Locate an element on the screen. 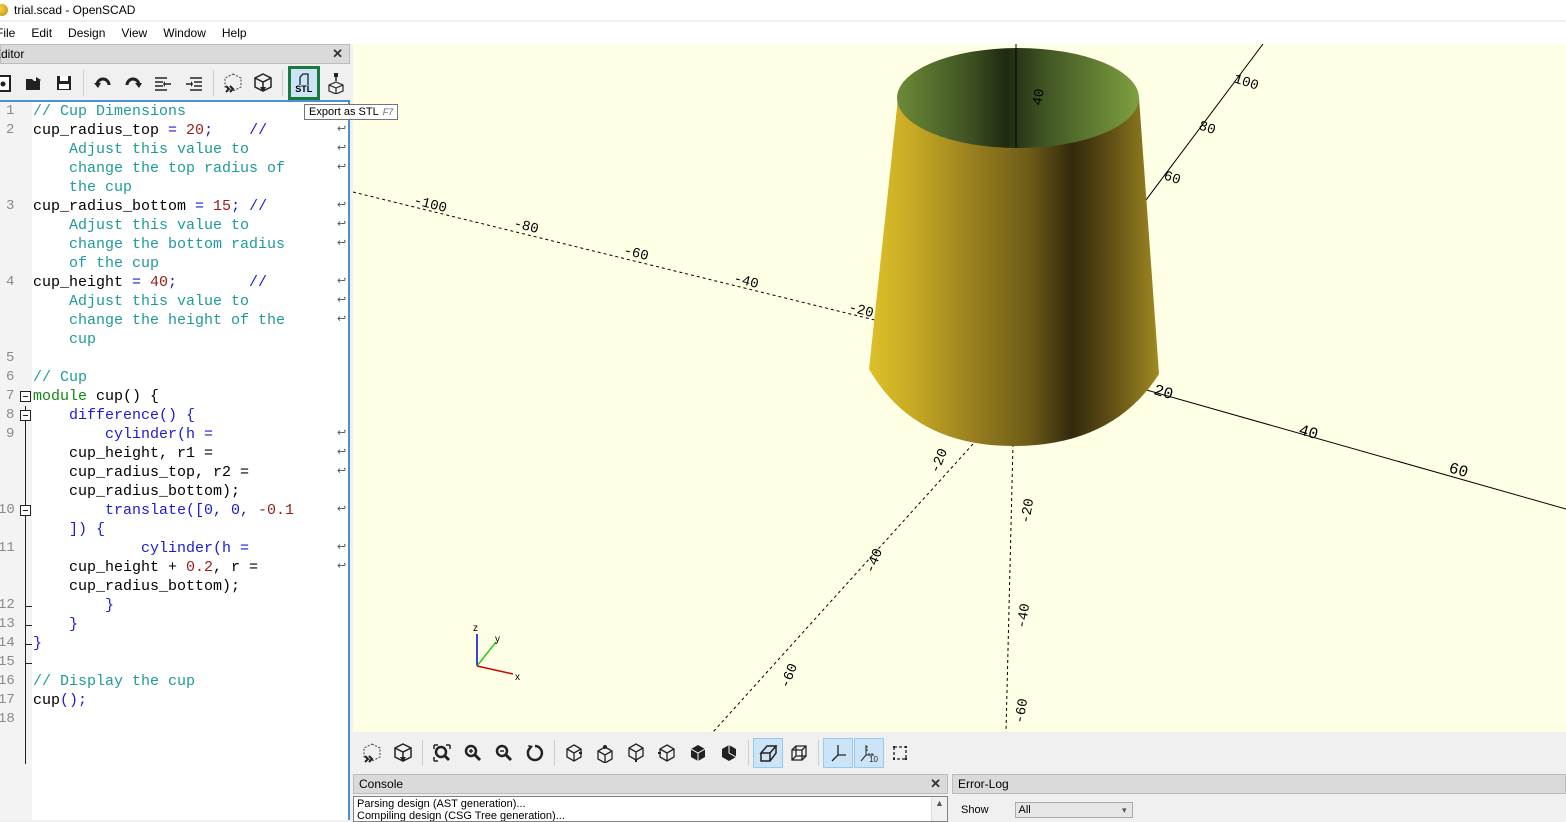  orthogonal-button is located at coordinates (799, 753).